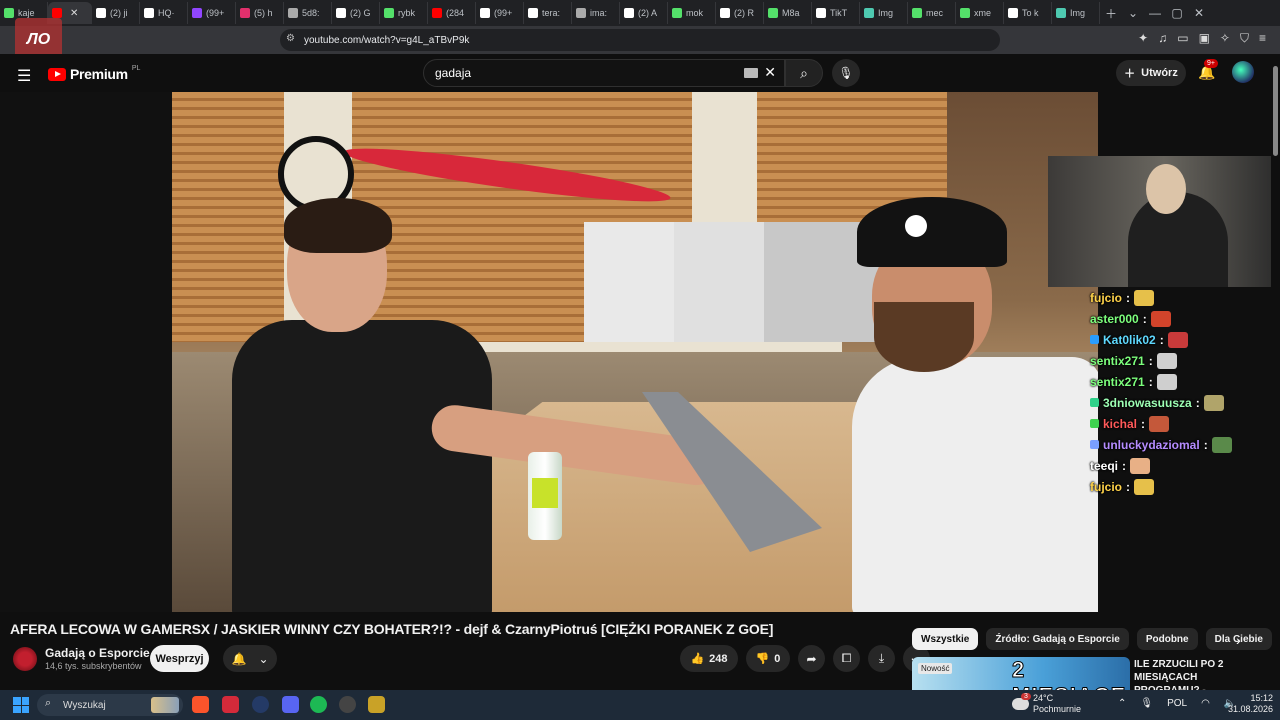 This screenshot has height=720, width=1280. What do you see at coordinates (24, 76) in the screenshot?
I see `hamburger-menu-icon: ☰` at bounding box center [24, 76].